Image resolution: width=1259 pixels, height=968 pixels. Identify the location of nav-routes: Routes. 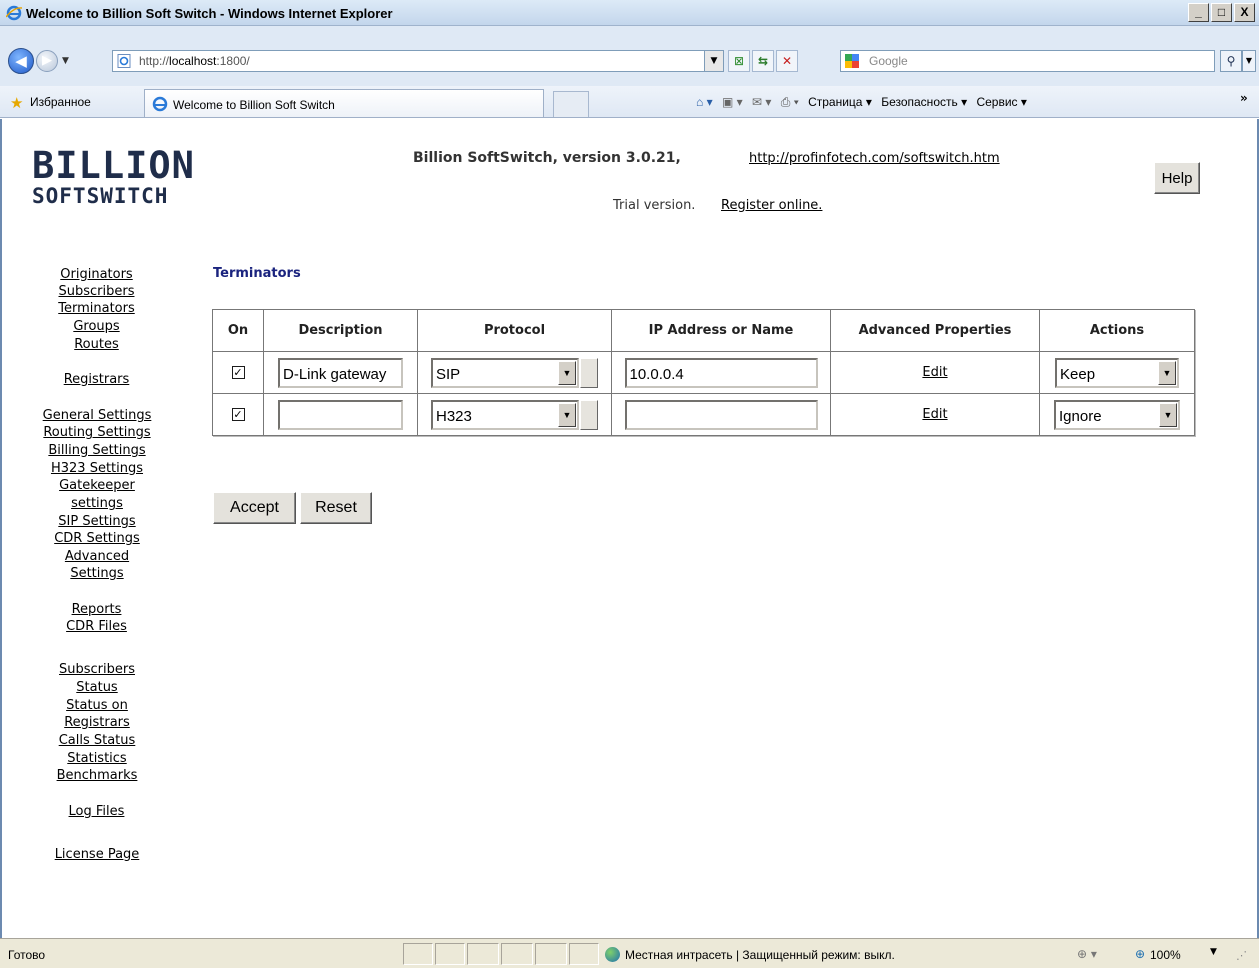
(96, 345).